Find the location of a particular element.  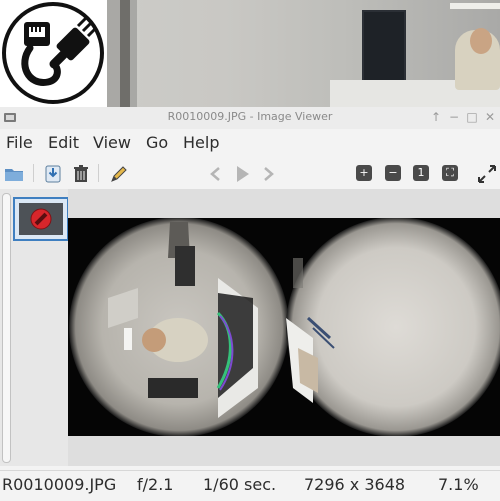

arrow-left-icon is located at coordinates (215, 174).